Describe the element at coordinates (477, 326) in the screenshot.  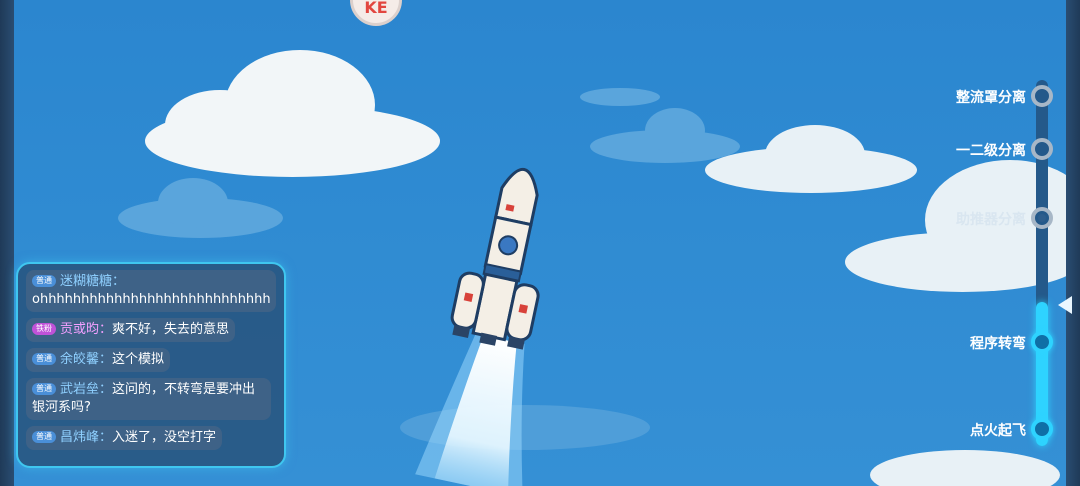
I see `rocket` at that location.